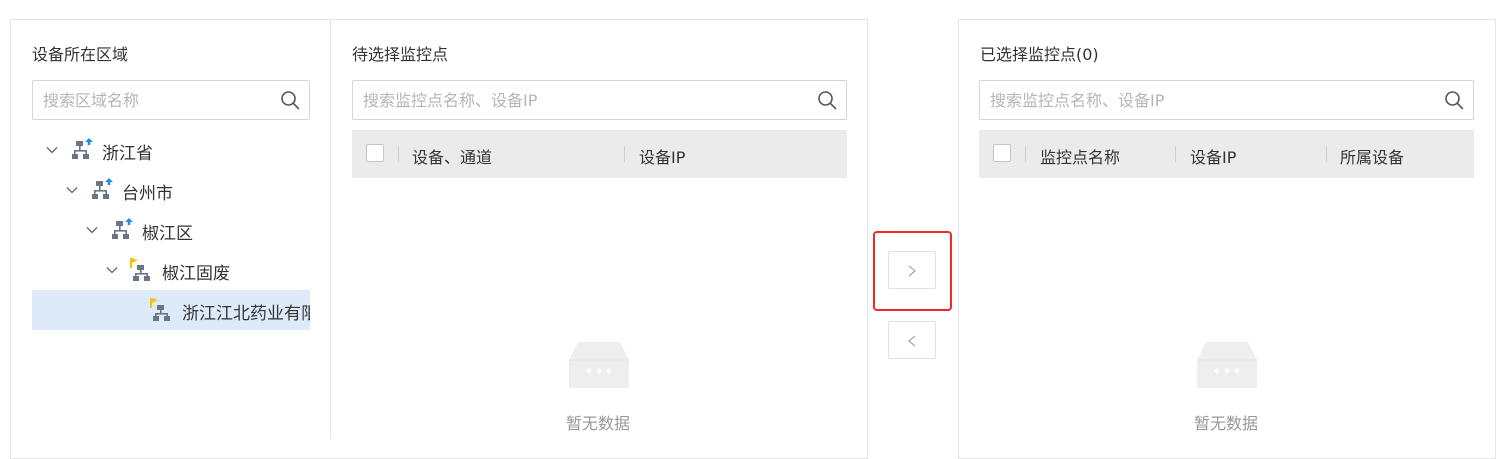 The image size is (1508, 459). What do you see at coordinates (400, 54) in the screenshot?
I see `candidate-panel-title: 待选择监控点` at bounding box center [400, 54].